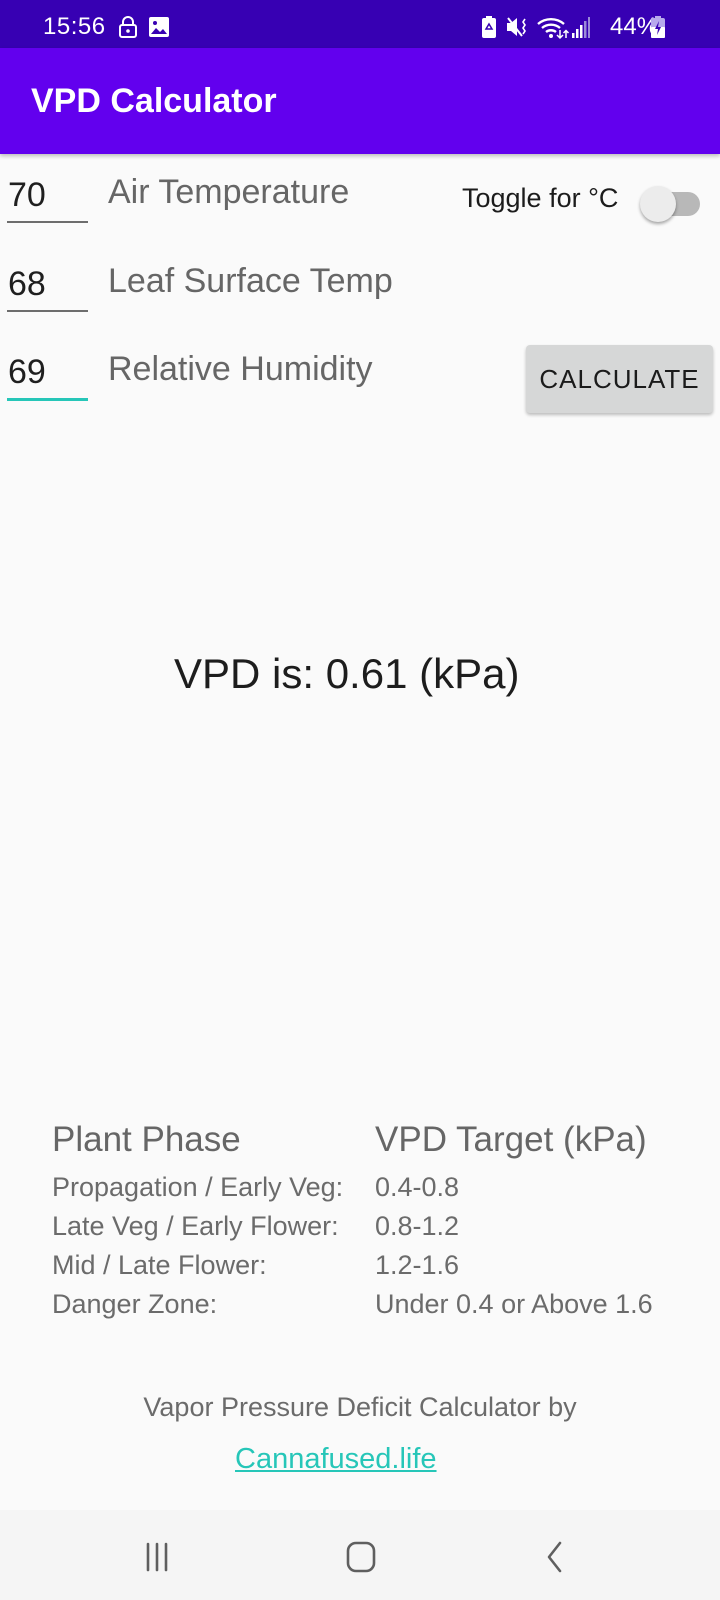 Image resolution: width=720 pixels, height=1600 pixels. I want to click on table-row-target: 0.8-1.2, so click(417, 1226).